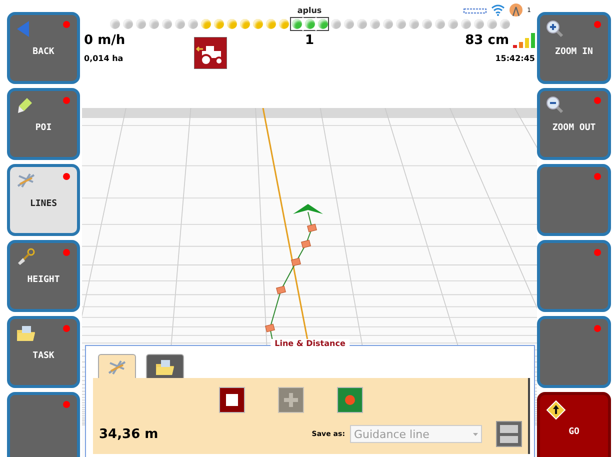 The image size is (615, 457). Describe the element at coordinates (25, 105) in the screenshot. I see `marker-pen-icon` at that location.